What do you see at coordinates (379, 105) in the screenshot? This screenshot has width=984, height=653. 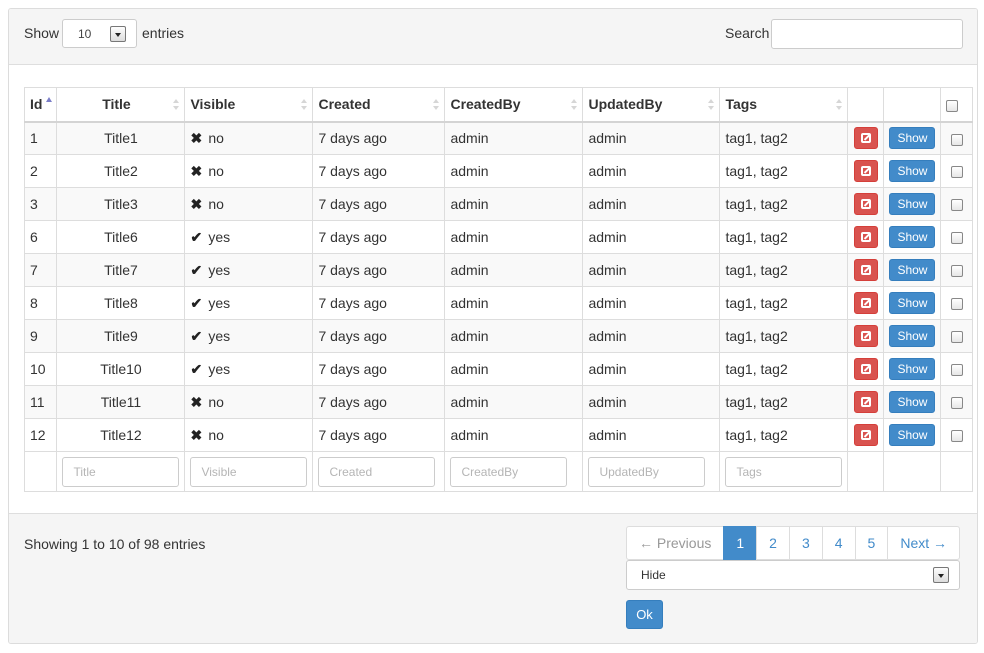 I see `column-header-created: Created` at bounding box center [379, 105].